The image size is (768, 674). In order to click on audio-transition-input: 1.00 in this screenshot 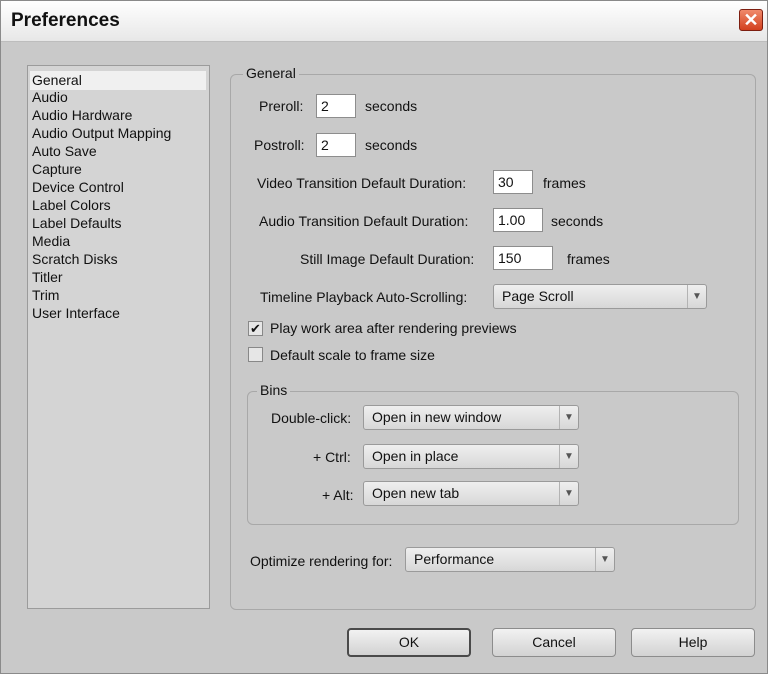, I will do `click(518, 220)`.